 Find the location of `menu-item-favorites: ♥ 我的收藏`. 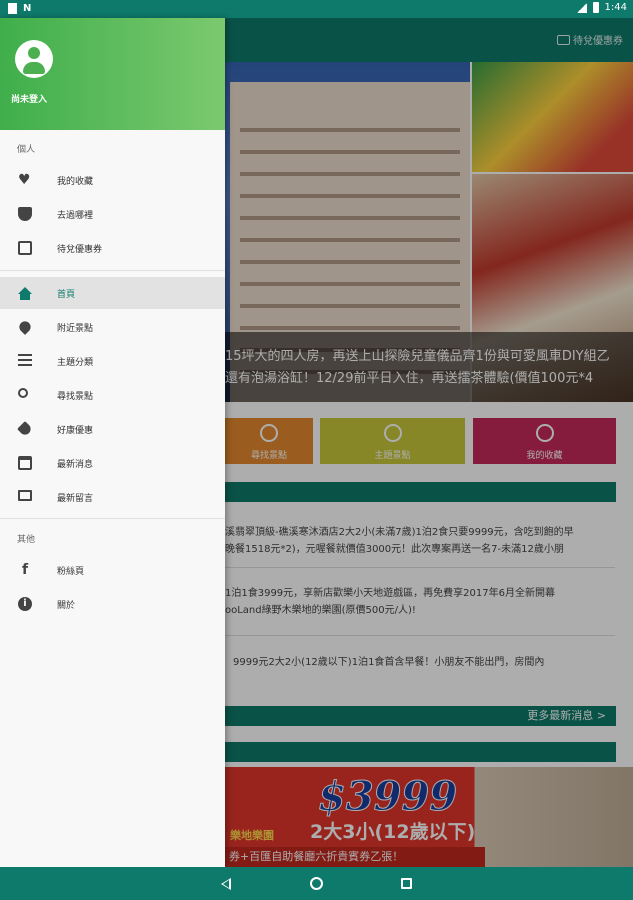

menu-item-favorites: ♥ 我的收藏 is located at coordinates (112, 180).